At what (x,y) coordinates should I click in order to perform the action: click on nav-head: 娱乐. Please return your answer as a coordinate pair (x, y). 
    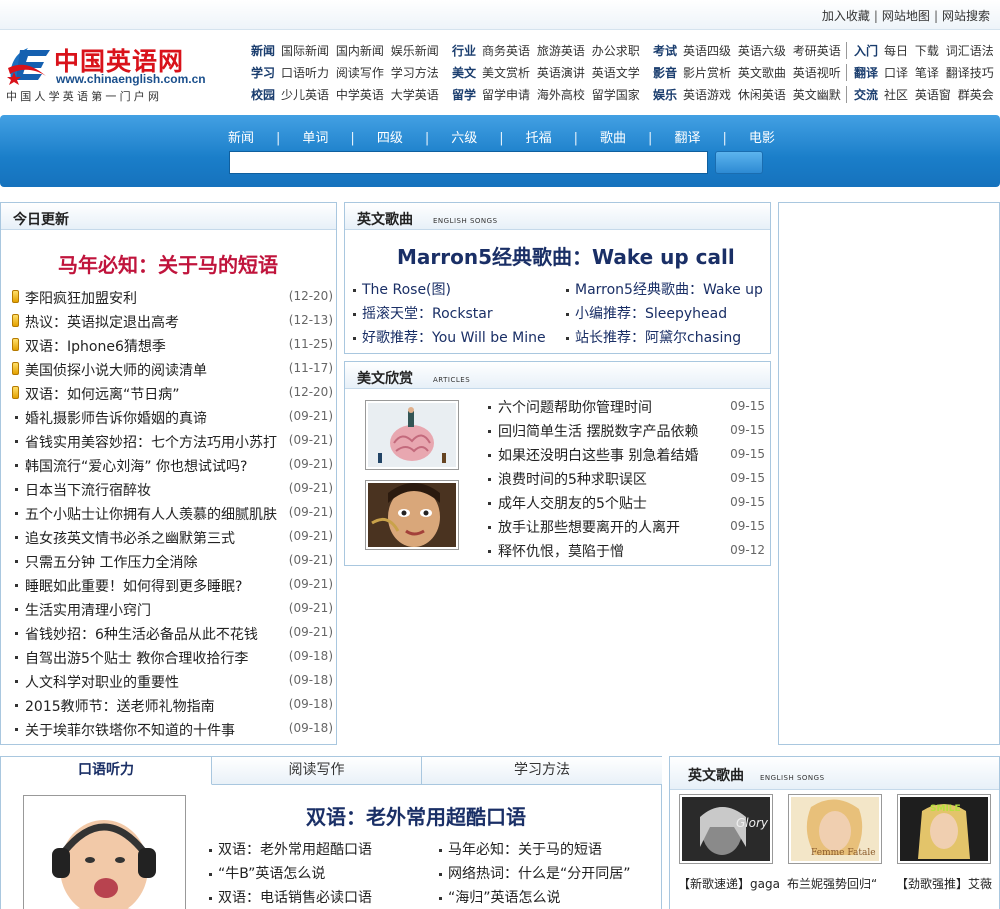
    Looking at the image, I should click on (665, 95).